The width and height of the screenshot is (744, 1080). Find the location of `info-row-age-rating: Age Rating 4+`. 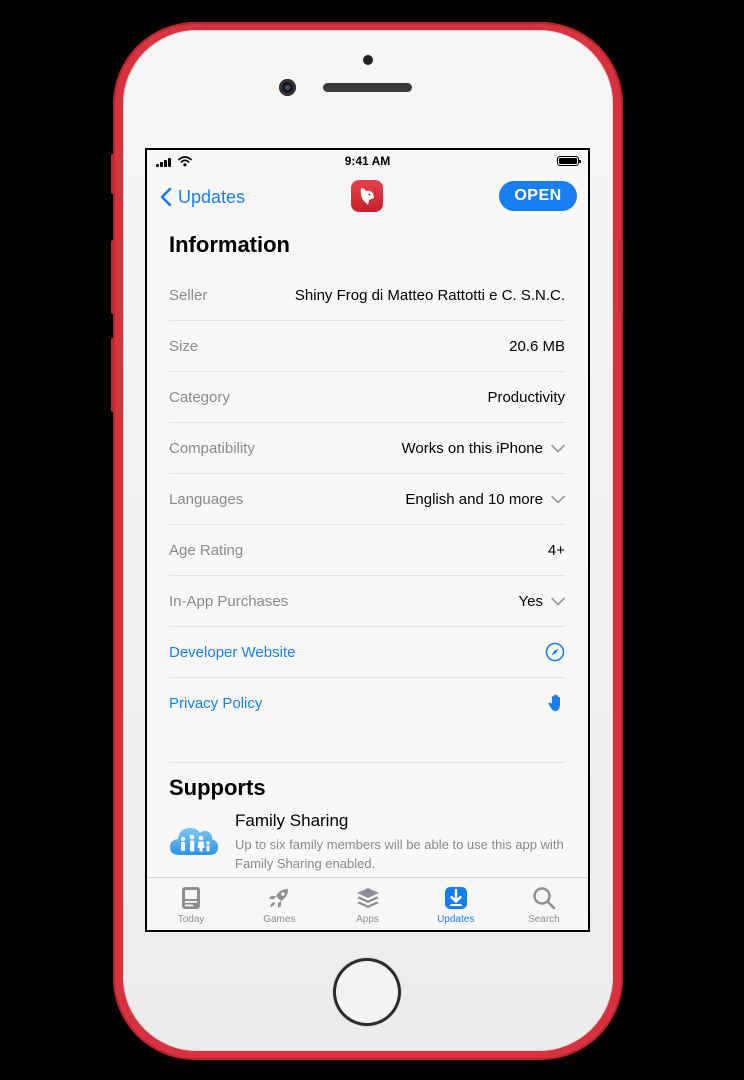

info-row-age-rating: Age Rating 4+ is located at coordinates (367, 550).